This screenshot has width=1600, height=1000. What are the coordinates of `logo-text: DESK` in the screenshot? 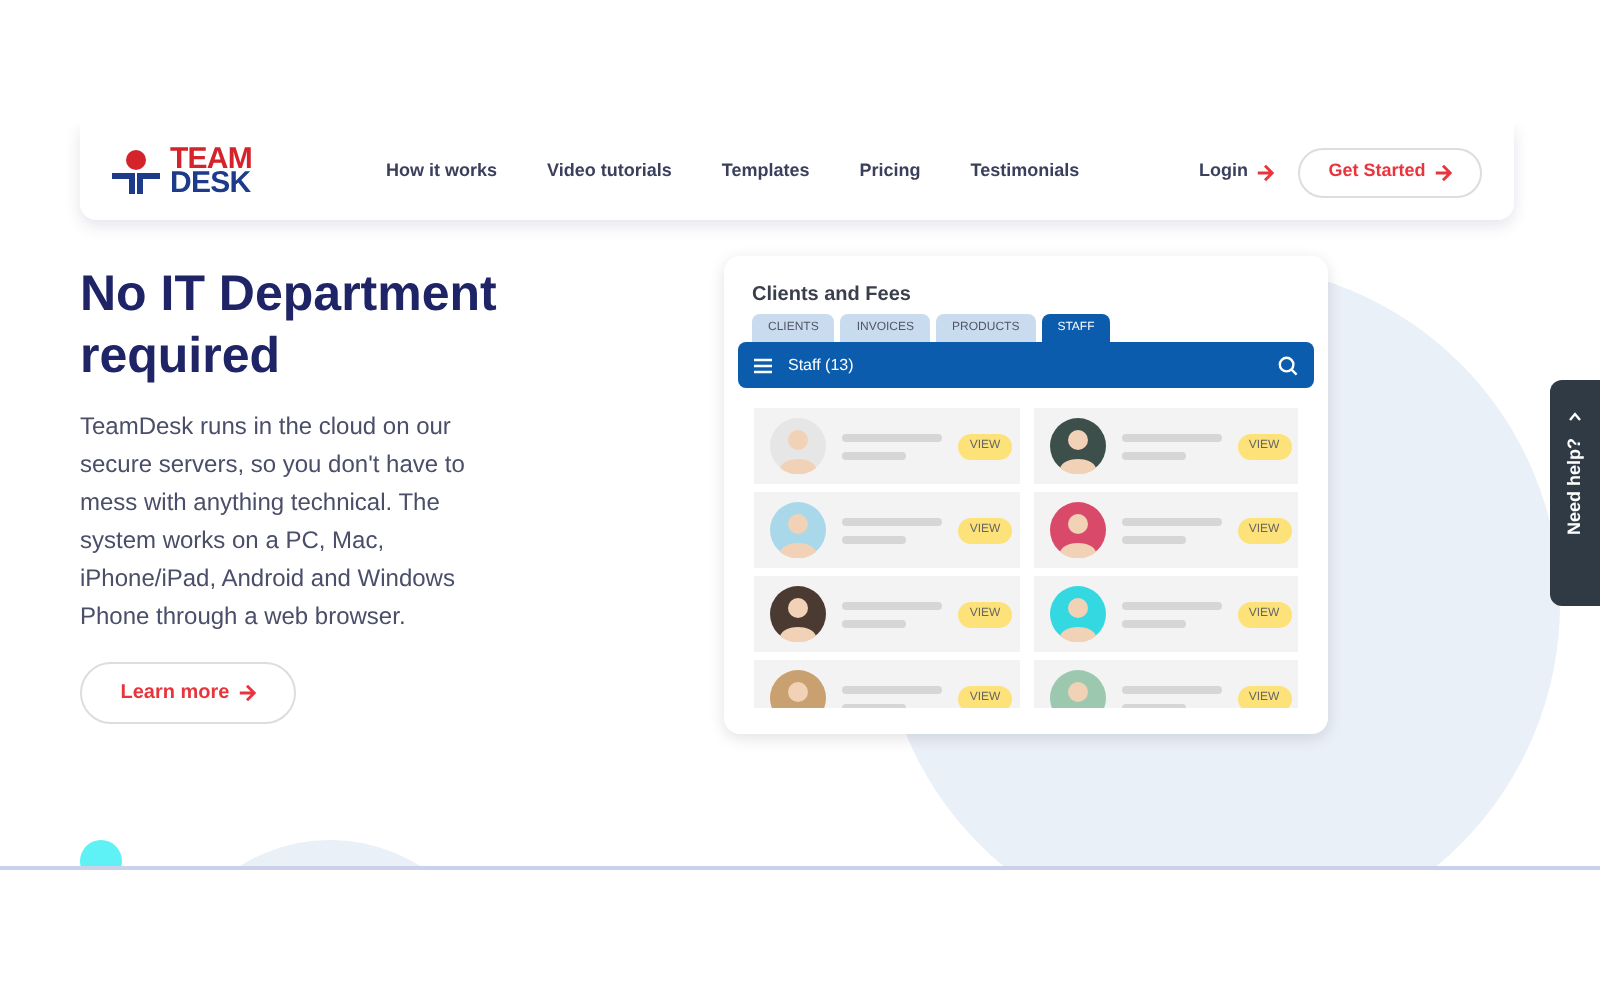 It's located at (211, 184).